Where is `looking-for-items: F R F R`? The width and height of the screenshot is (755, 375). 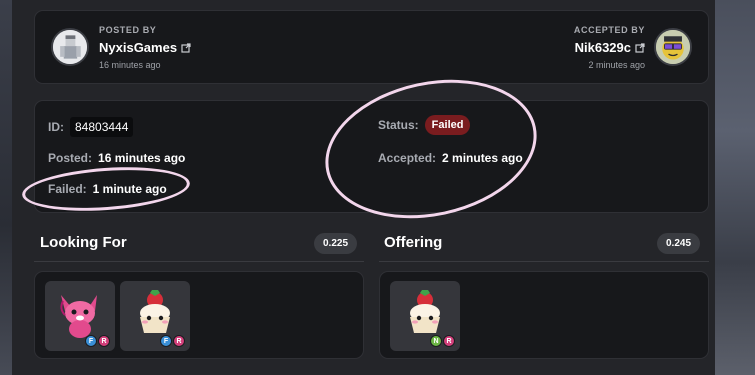 looking-for-items: F R F R is located at coordinates (199, 315).